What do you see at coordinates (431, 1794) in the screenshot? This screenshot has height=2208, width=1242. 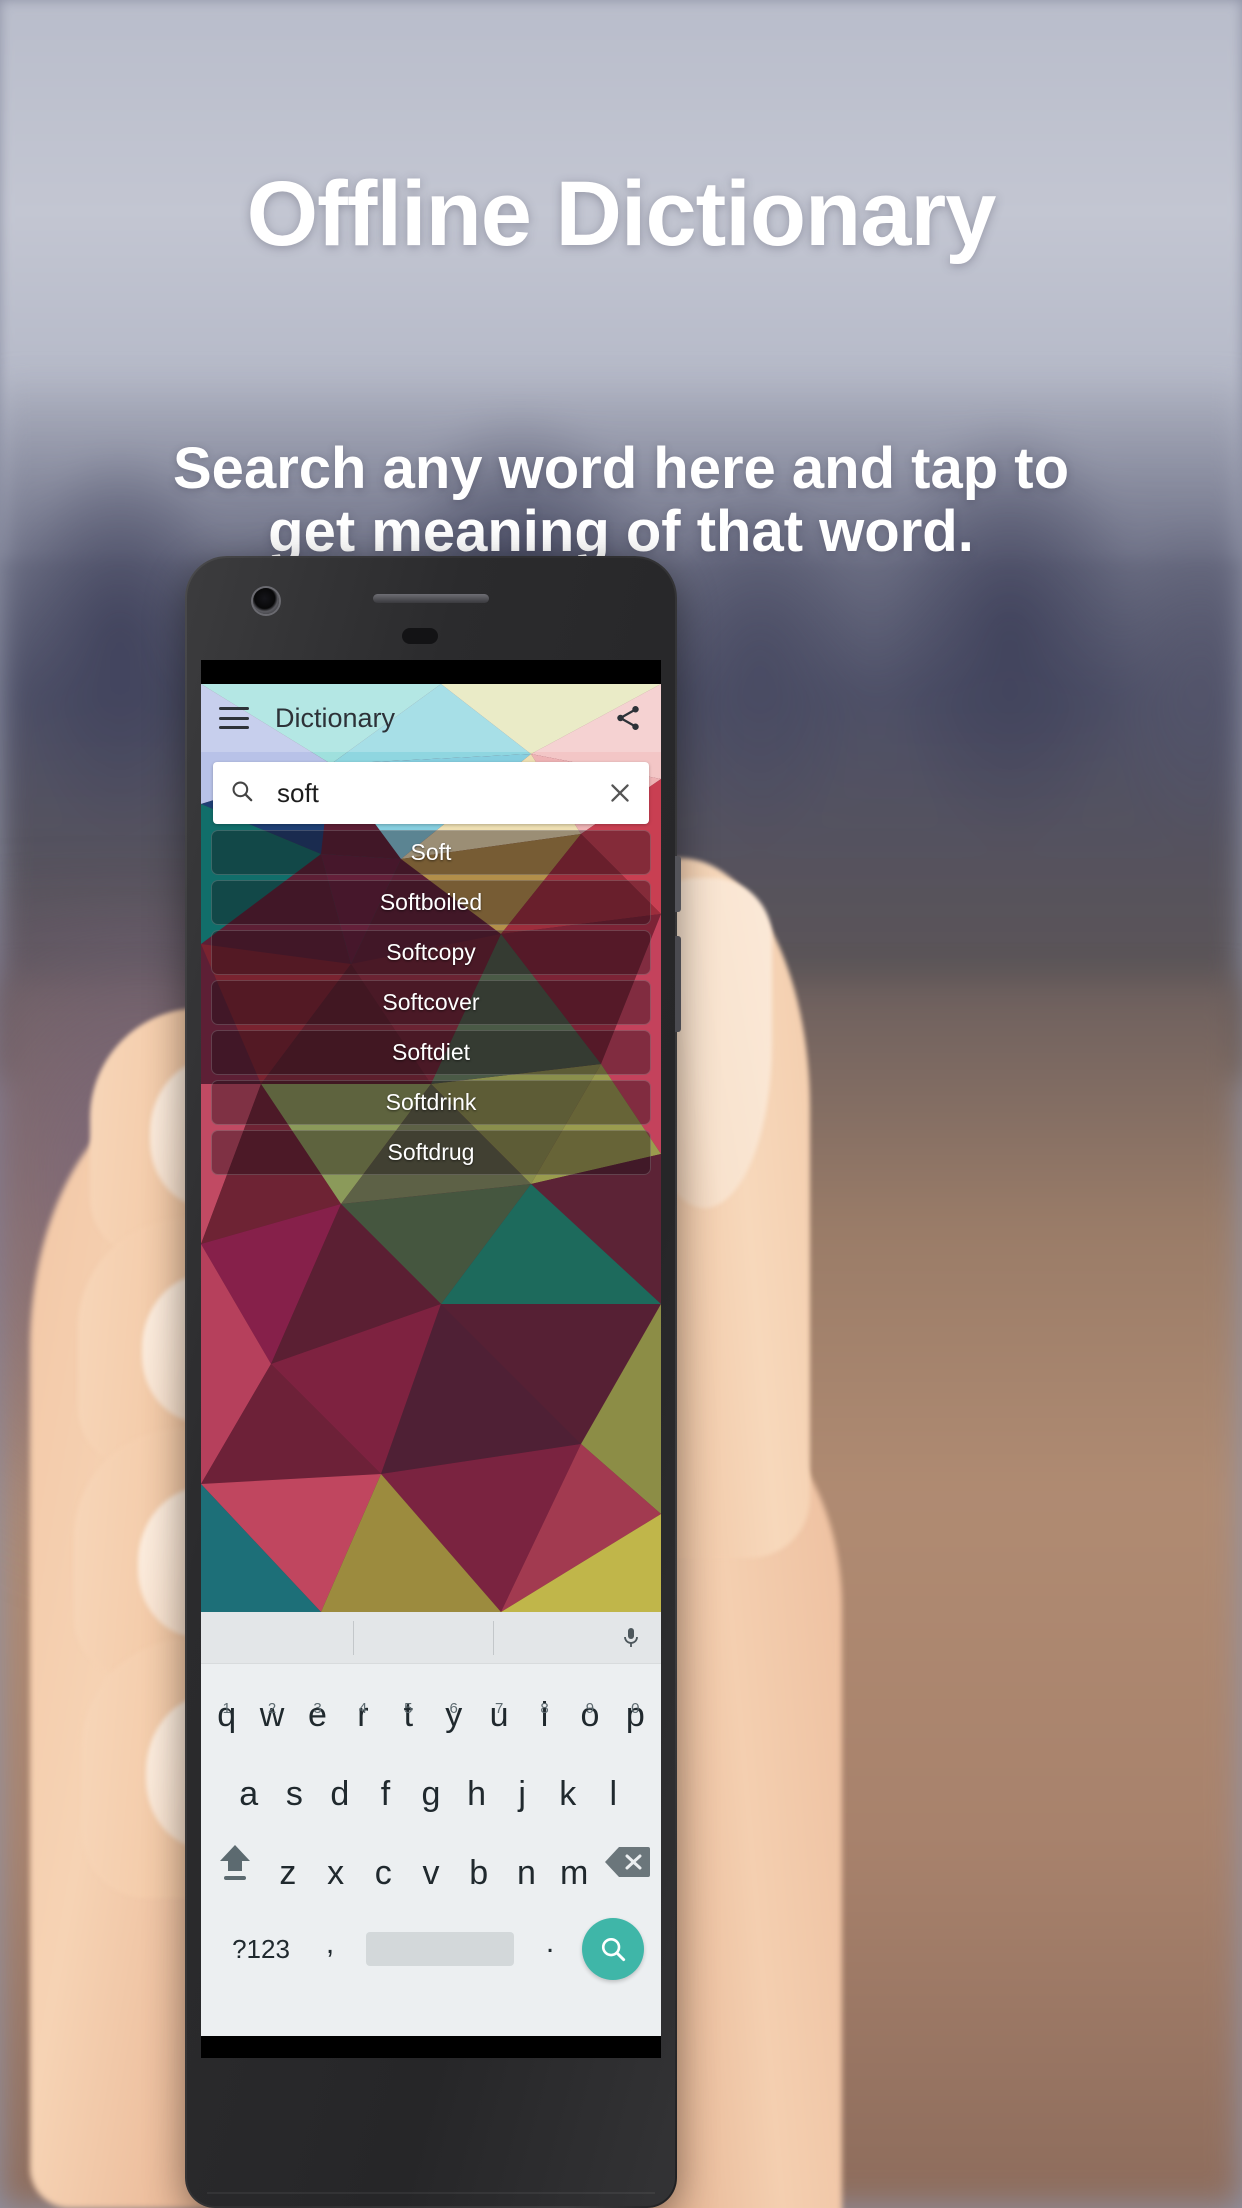 I see `key-label: g` at bounding box center [431, 1794].